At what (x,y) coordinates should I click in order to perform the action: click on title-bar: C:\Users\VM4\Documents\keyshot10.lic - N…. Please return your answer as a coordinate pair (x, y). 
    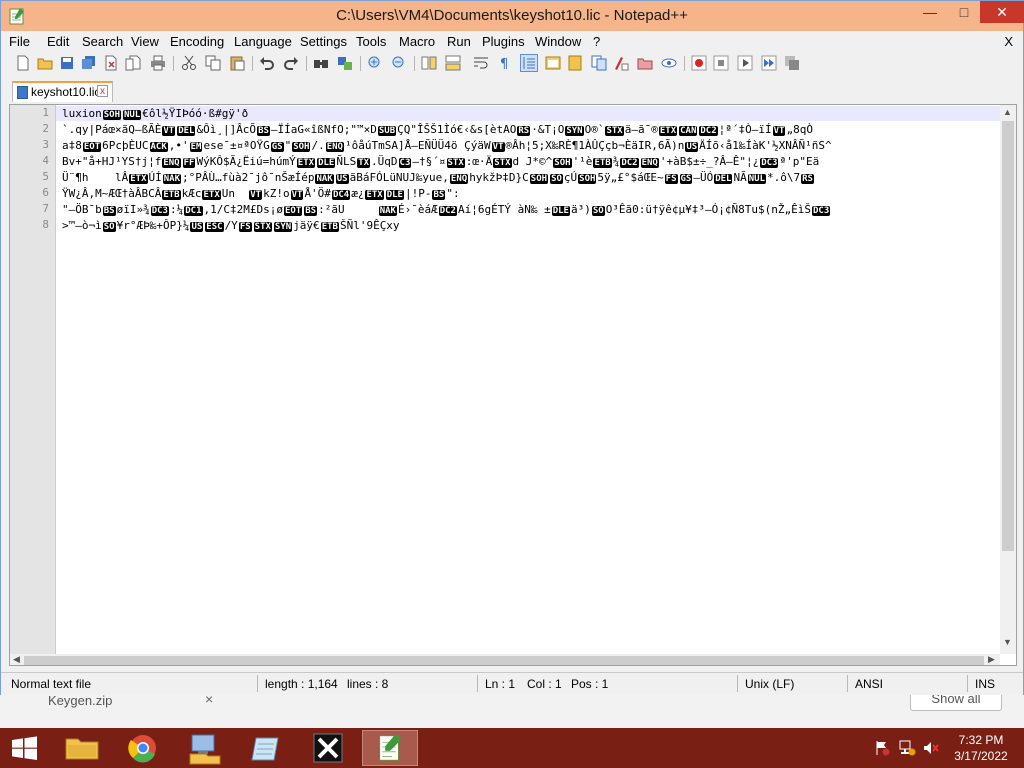
    Looking at the image, I should click on (512, 16).